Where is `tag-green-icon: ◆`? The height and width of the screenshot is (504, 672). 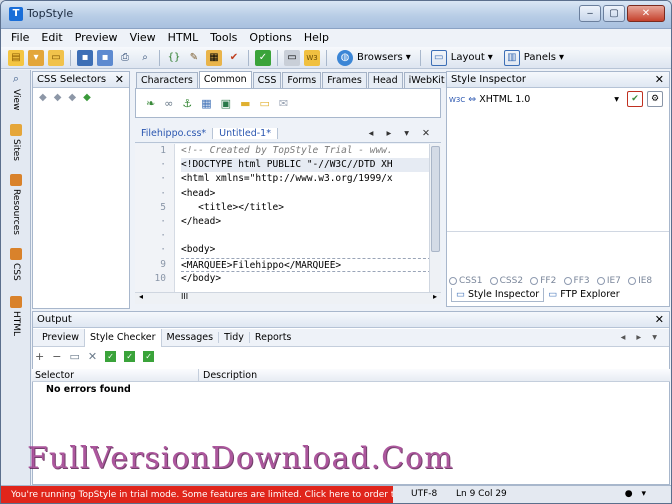 tag-green-icon: ◆ is located at coordinates (87, 97).